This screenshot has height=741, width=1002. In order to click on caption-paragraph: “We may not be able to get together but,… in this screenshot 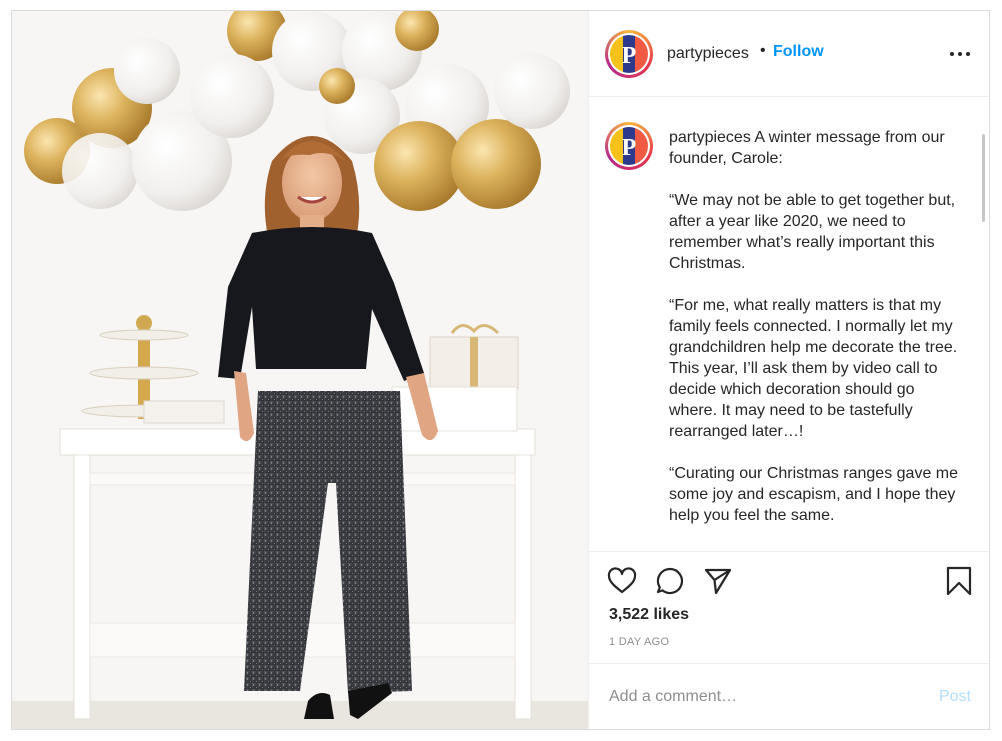, I will do `click(812, 232)`.